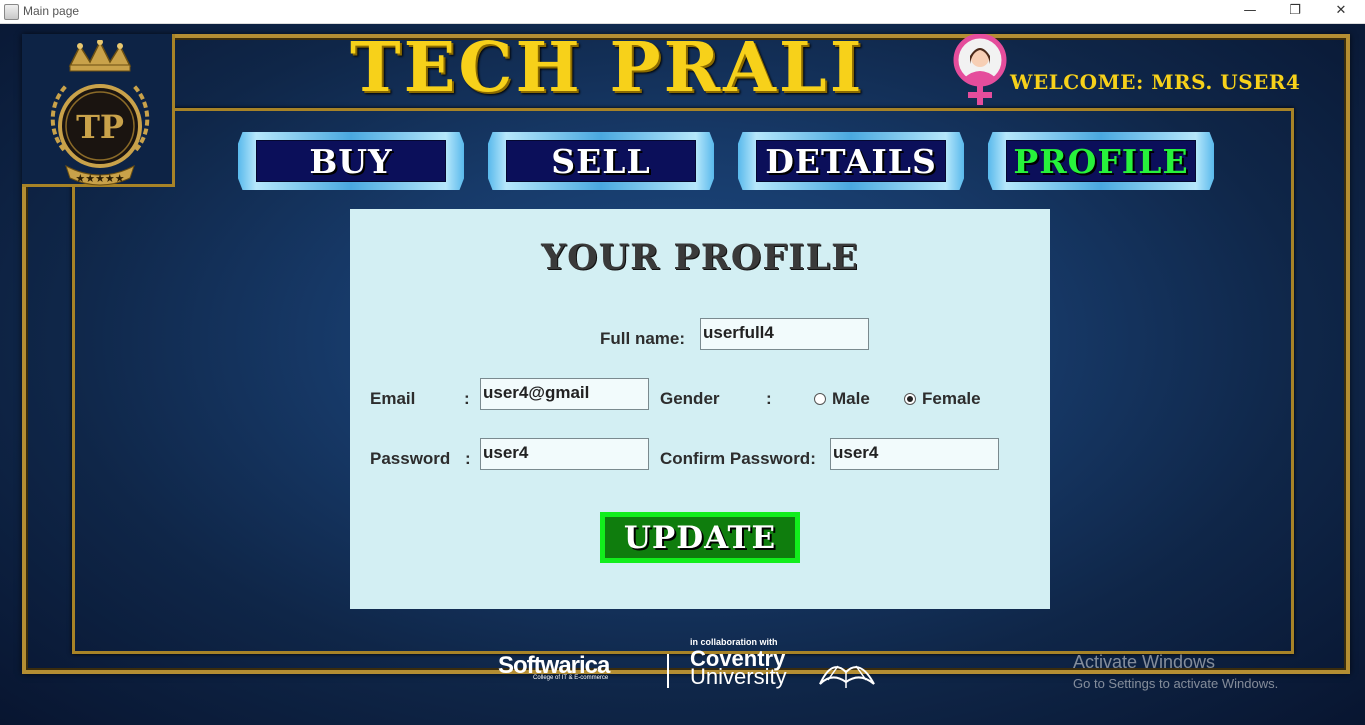 This screenshot has width=1365, height=725. I want to click on gender-male-label: Male, so click(851, 398).